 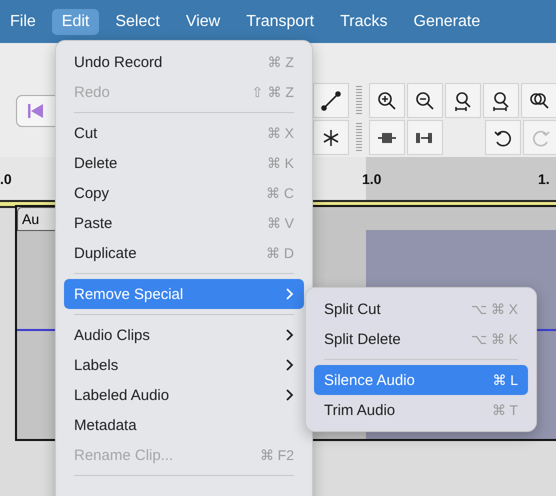 I want to click on zoom-in-icon, so click(x=387, y=100).